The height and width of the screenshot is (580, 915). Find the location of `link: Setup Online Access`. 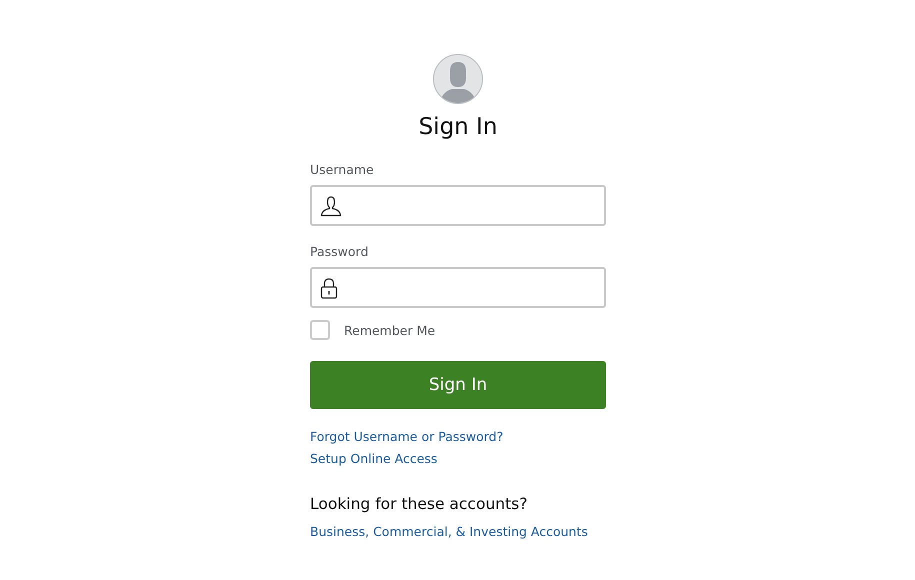

link: Setup Online Access is located at coordinates (407, 458).